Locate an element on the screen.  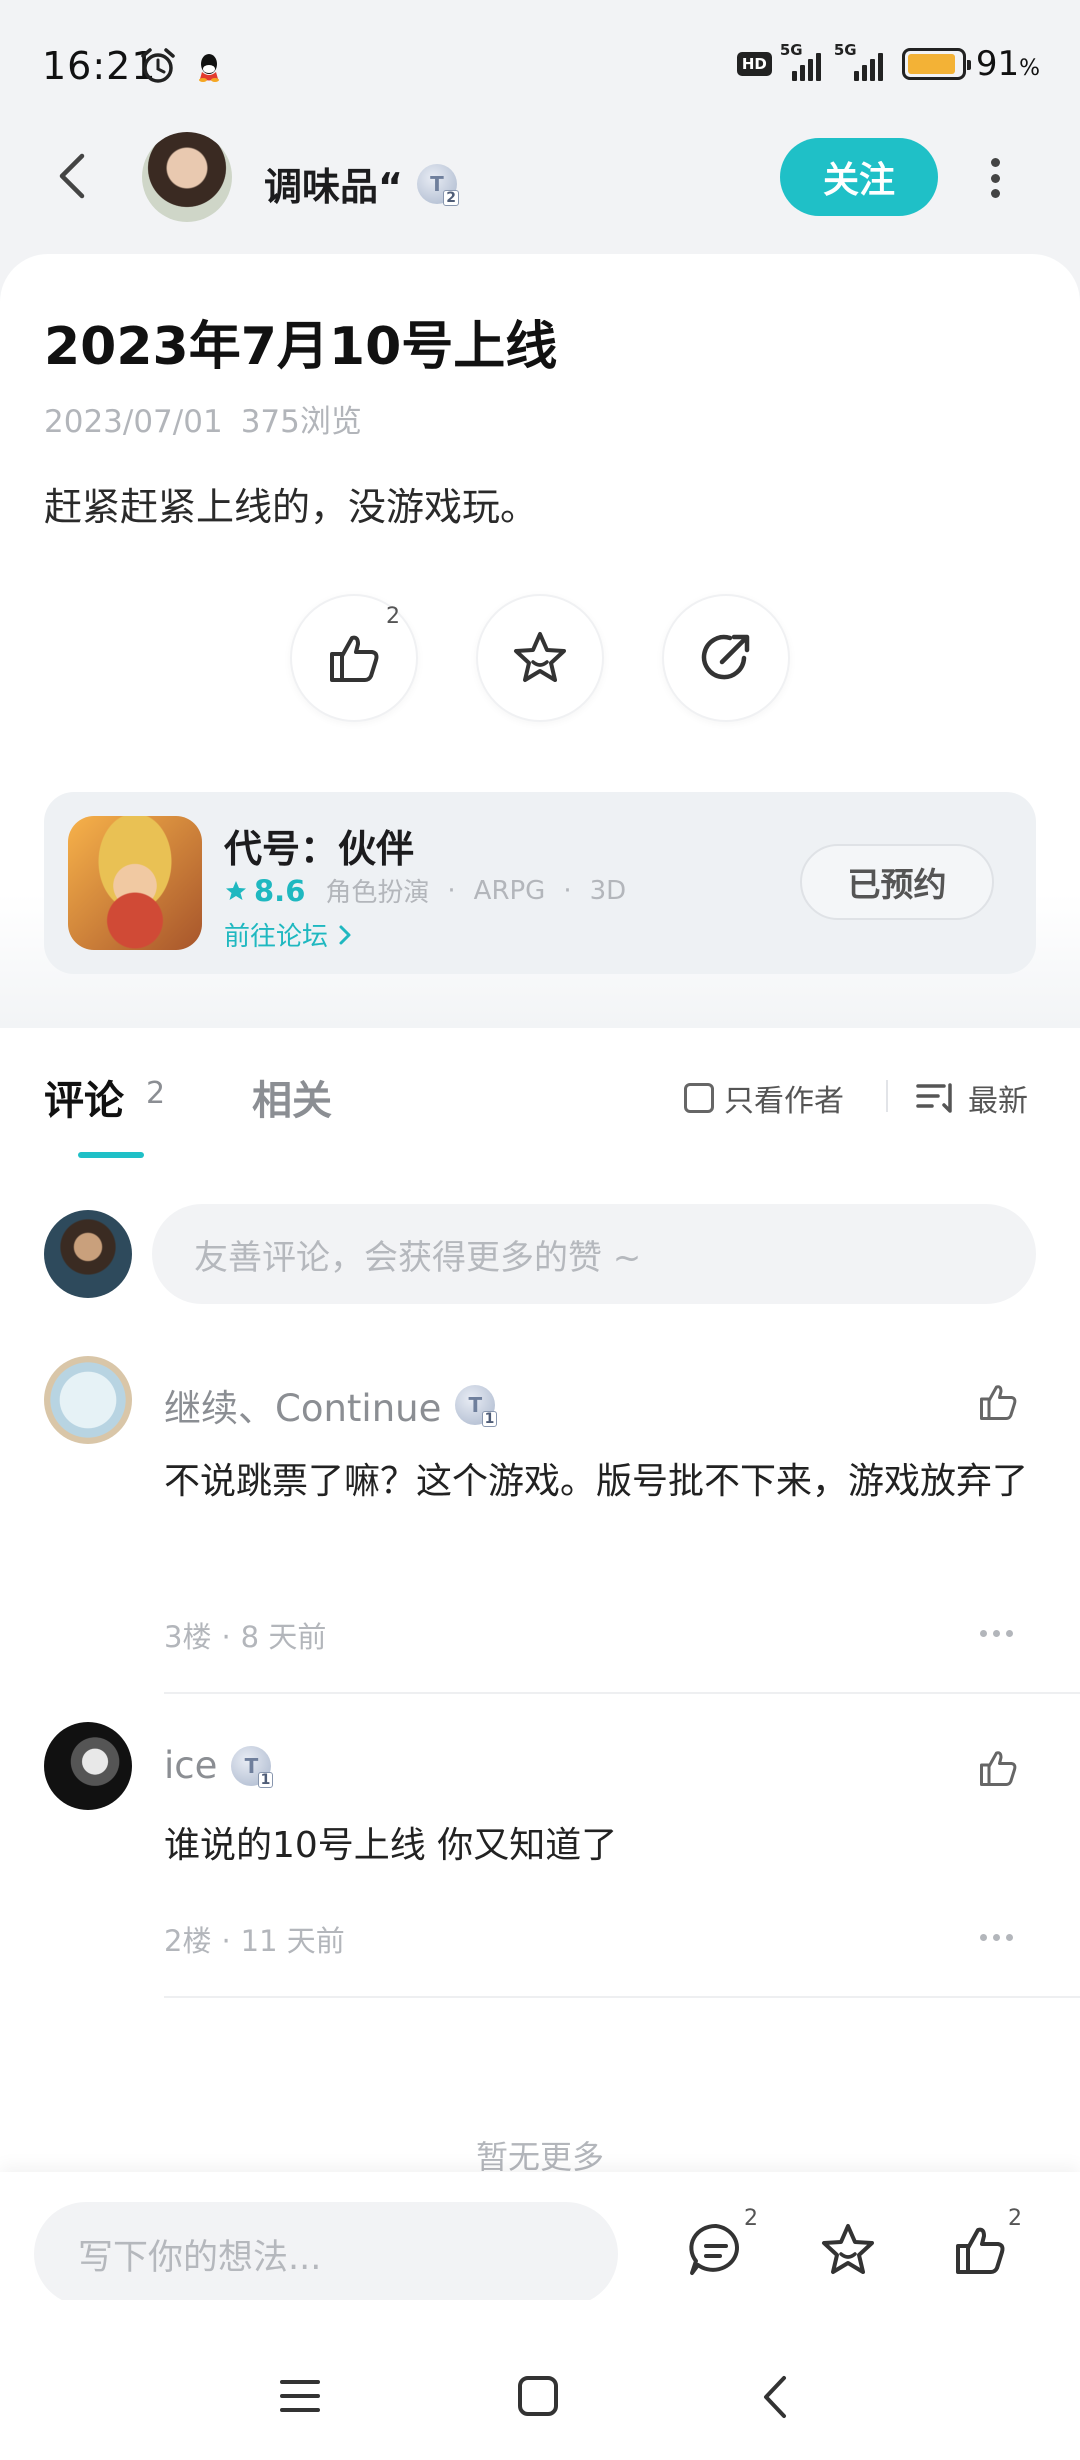
checkbox-icon is located at coordinates (699, 1098).